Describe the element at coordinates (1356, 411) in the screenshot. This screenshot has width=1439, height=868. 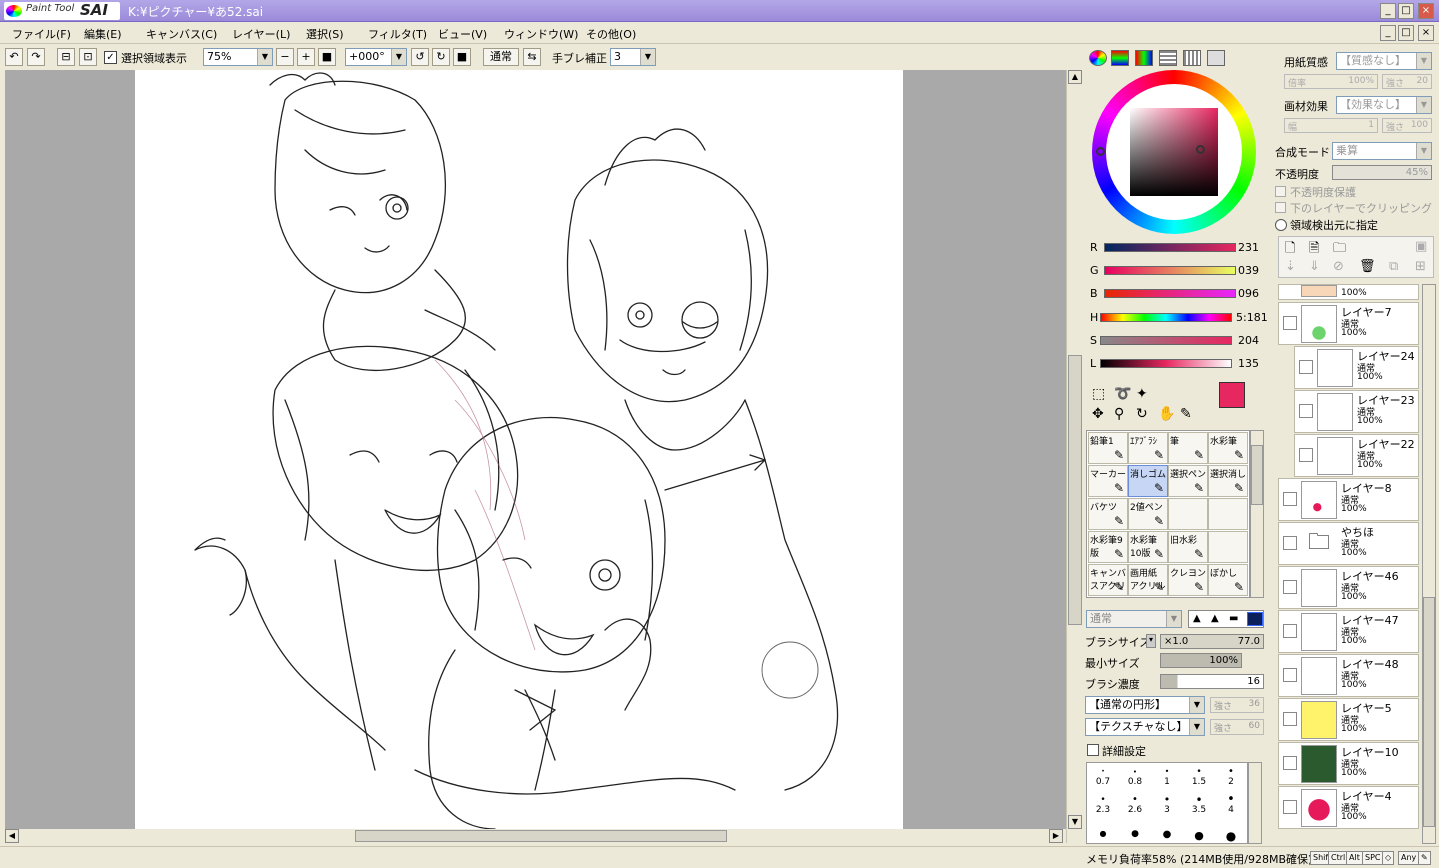
I see `layer-item: レイヤー23 通常 100%` at that location.